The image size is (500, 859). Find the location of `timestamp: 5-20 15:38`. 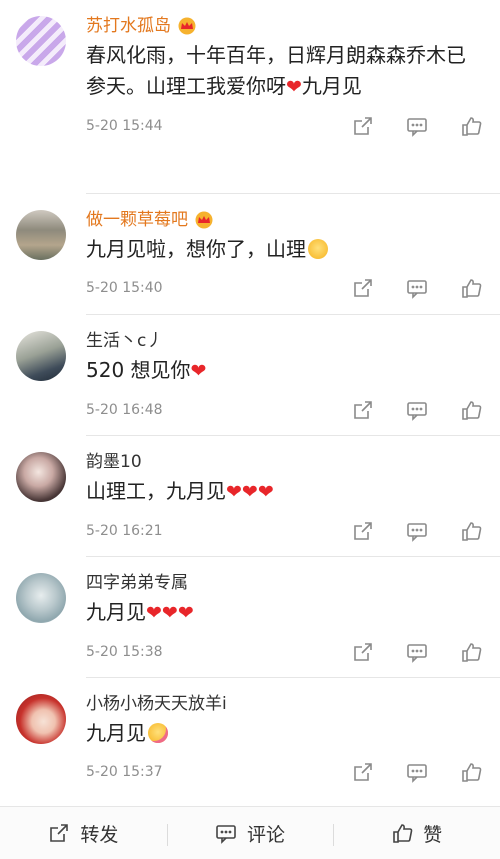

timestamp: 5-20 15:38 is located at coordinates (124, 652).